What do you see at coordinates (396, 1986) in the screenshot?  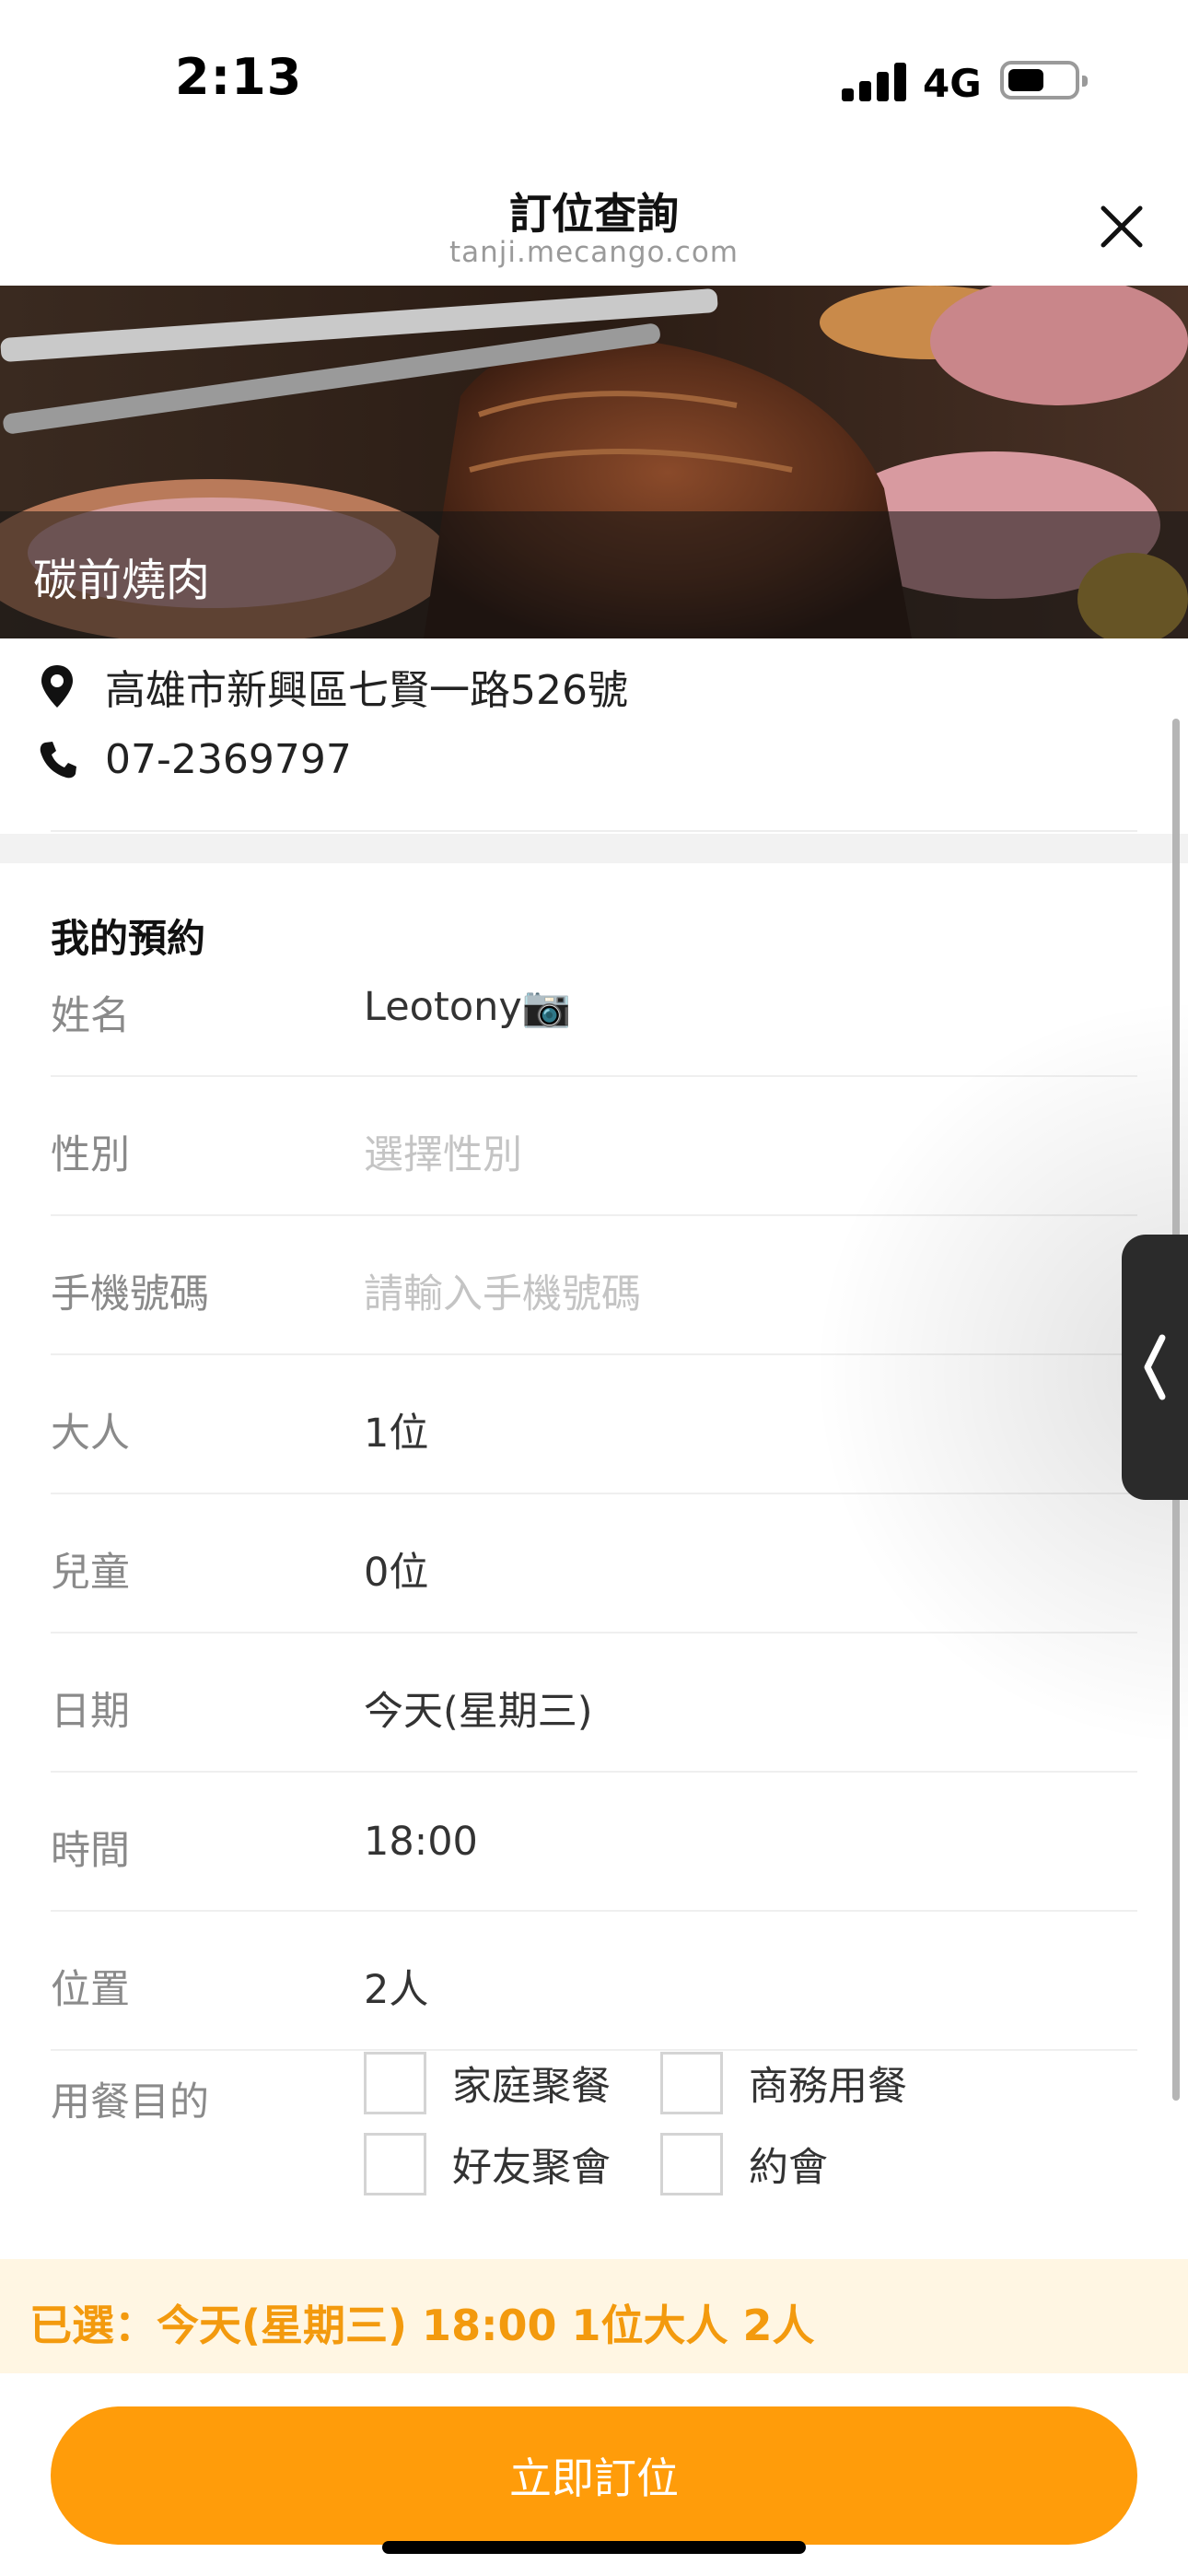 I see `seating-value: 2人` at bounding box center [396, 1986].